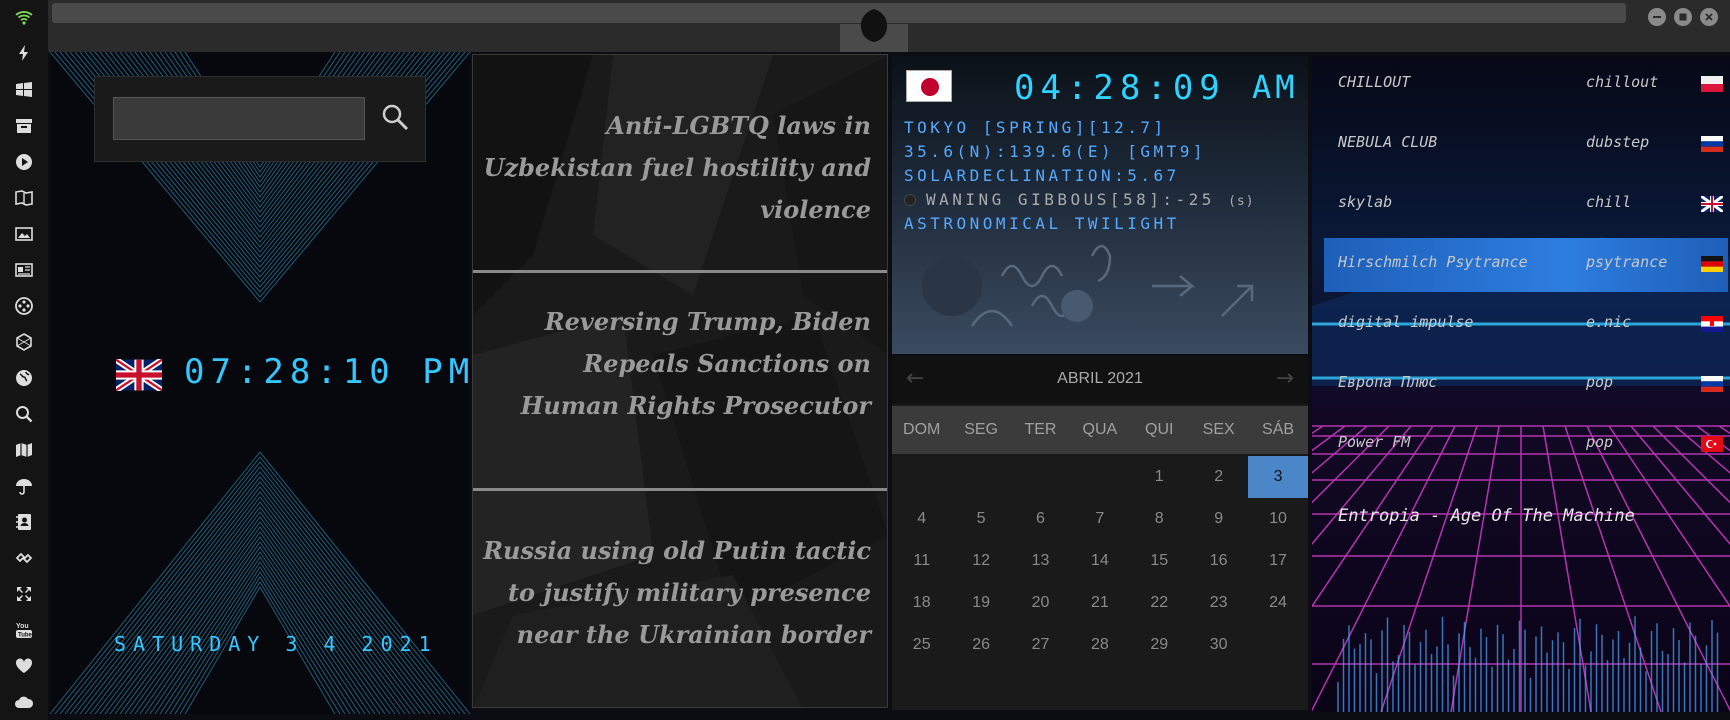 This screenshot has width=1730, height=720. Describe the element at coordinates (1040, 561) in the screenshot. I see `calendar-day: 13` at that location.